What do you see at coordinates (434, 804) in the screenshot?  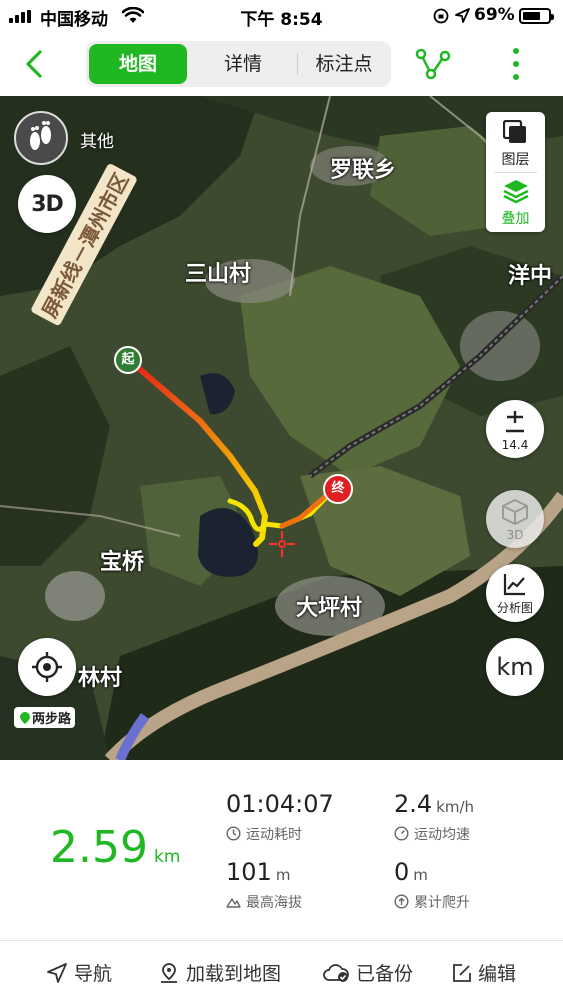 I see `avg-speed-value: 2.4 km/h` at bounding box center [434, 804].